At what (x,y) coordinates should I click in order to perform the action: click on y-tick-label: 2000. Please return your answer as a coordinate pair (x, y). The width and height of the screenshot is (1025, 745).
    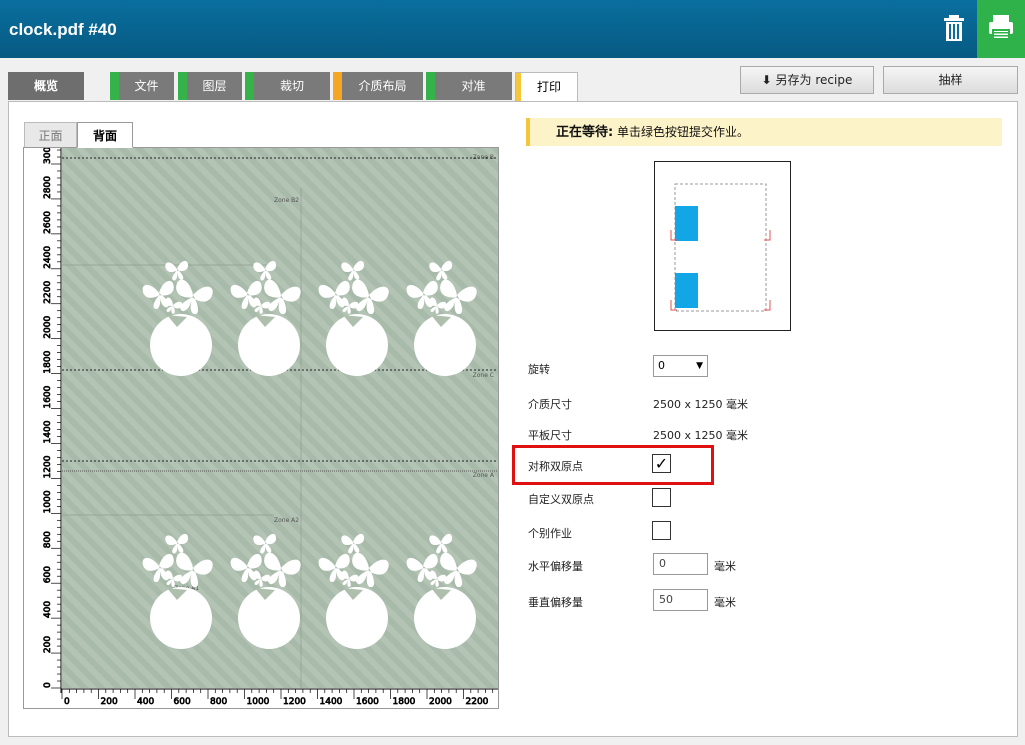
    Looking at the image, I should click on (48, 326).